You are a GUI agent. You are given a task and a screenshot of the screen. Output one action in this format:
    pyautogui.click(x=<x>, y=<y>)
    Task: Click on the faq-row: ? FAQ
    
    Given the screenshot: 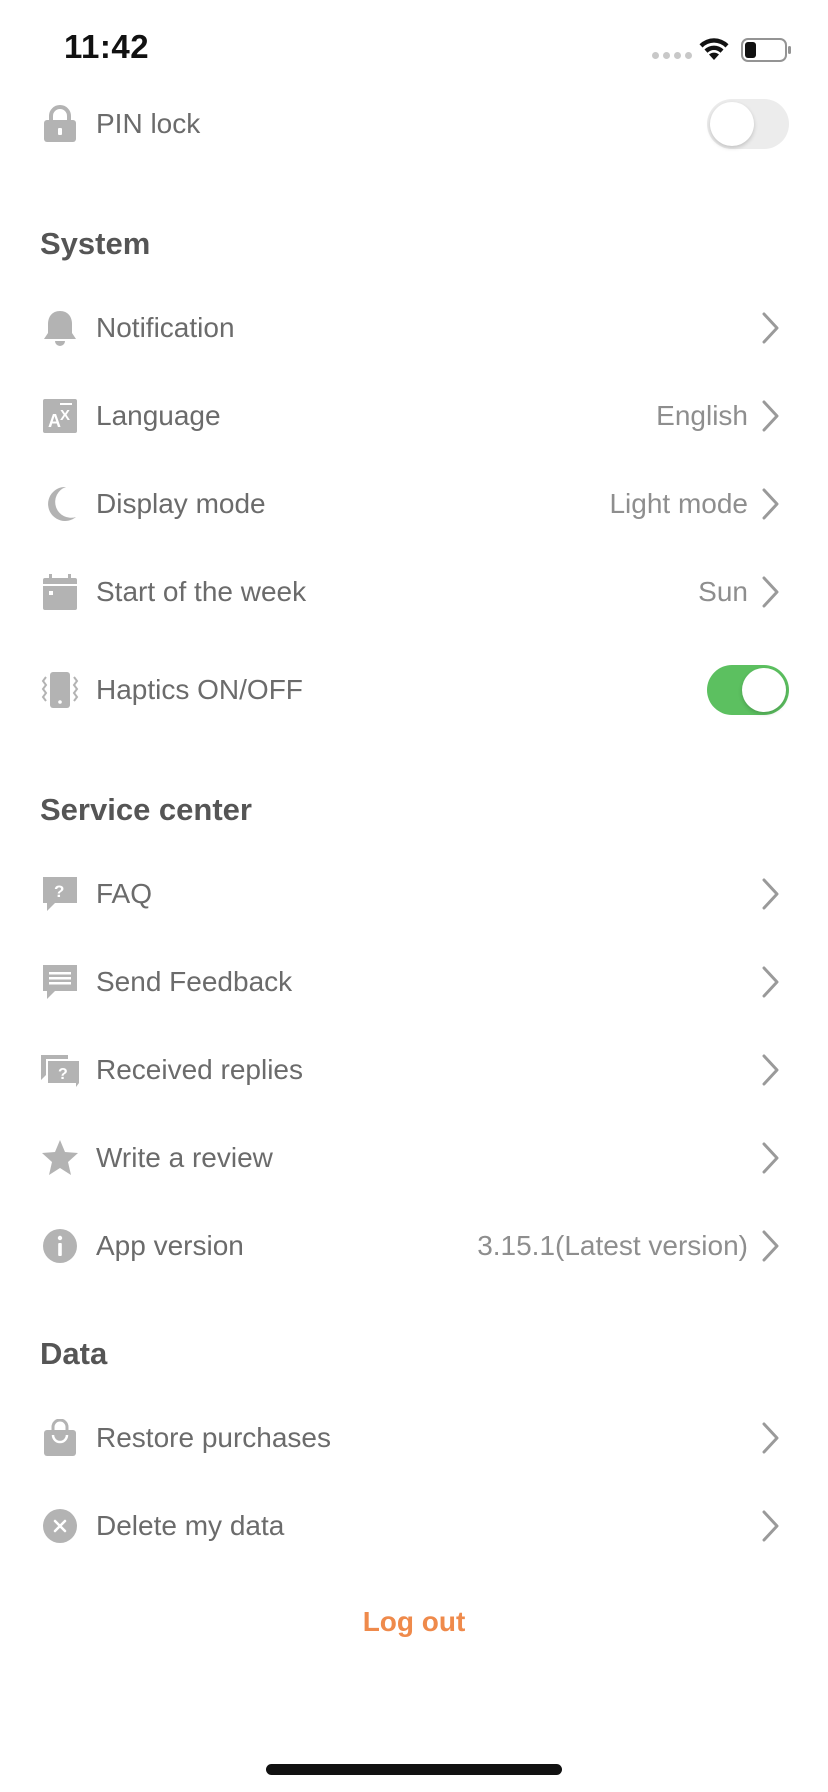 What is the action you would take?
    pyautogui.click(x=414, y=894)
    